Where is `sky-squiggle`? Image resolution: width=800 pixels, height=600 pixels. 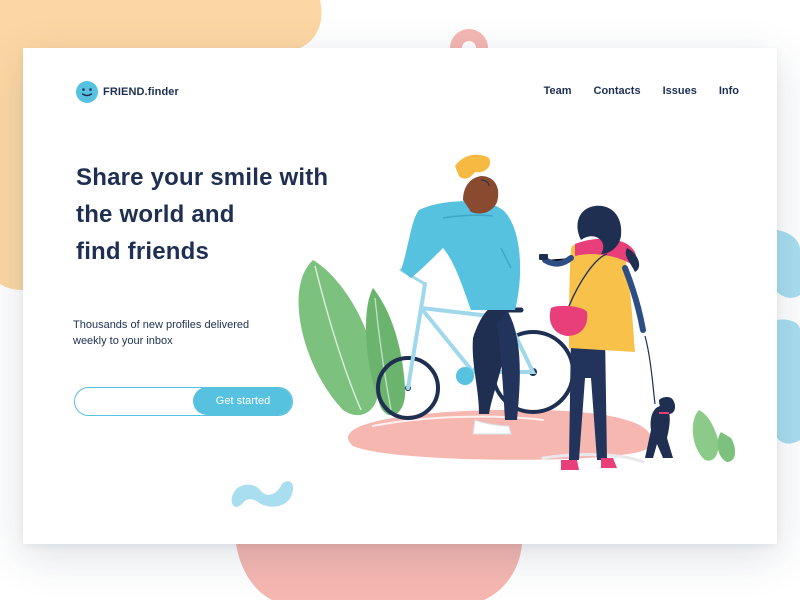
sky-squiggle is located at coordinates (262, 494).